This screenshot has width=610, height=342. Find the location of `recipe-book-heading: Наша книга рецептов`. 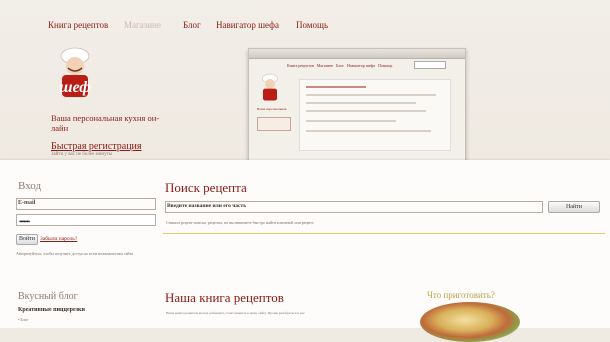

recipe-book-heading: Наша книга рецептов is located at coordinates (224, 297).